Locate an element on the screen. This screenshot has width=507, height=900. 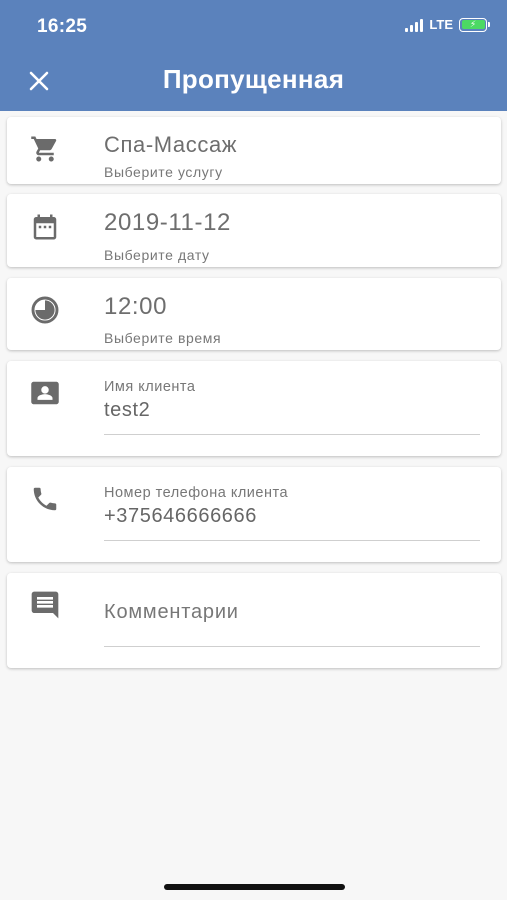
cart-icon is located at coordinates (45, 149).